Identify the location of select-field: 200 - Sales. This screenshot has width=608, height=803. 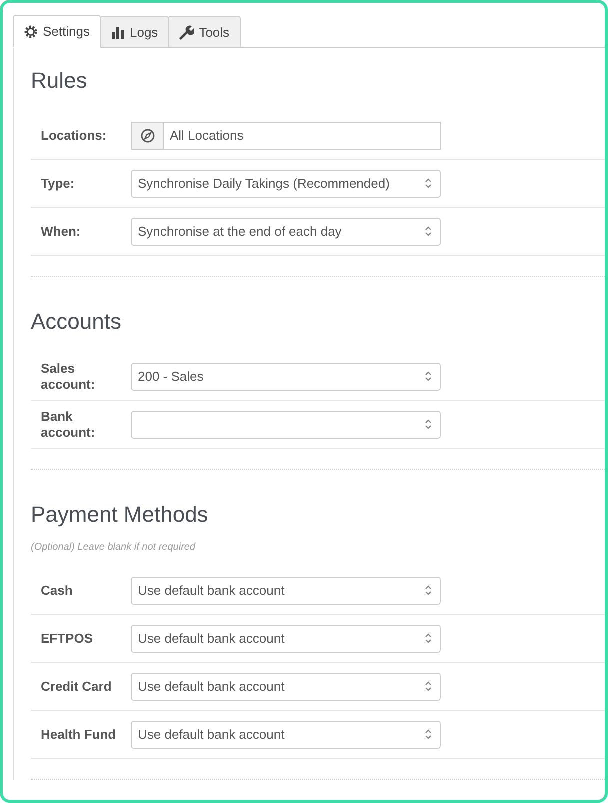
(286, 376).